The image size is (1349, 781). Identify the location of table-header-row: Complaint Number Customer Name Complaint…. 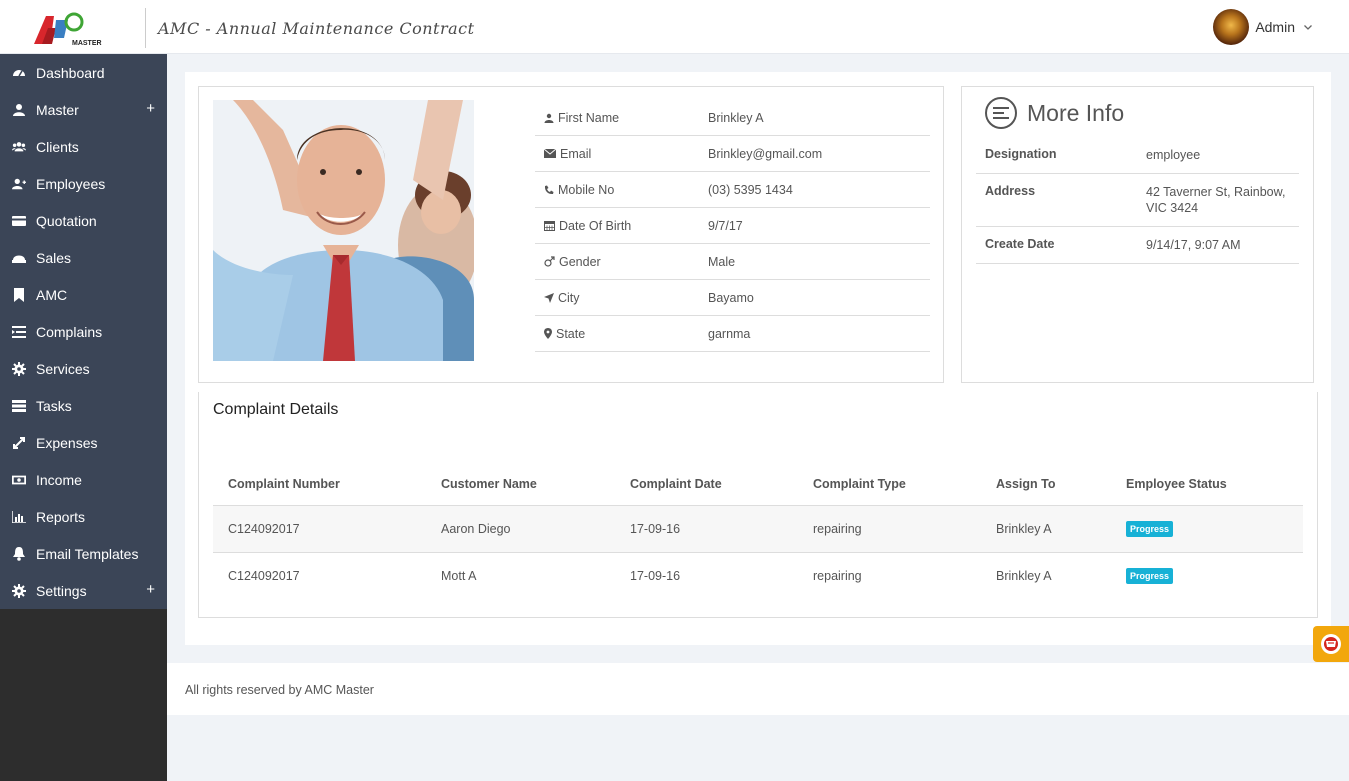
(758, 485).